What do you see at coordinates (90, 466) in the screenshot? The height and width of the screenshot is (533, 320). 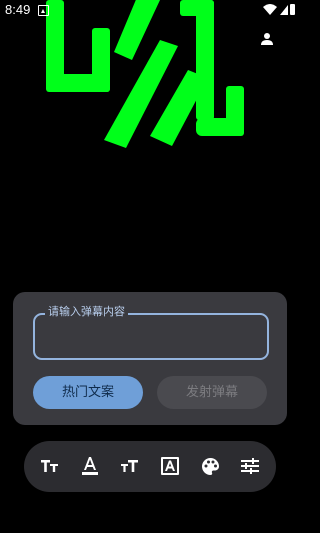 I see `text-color-icon` at bounding box center [90, 466].